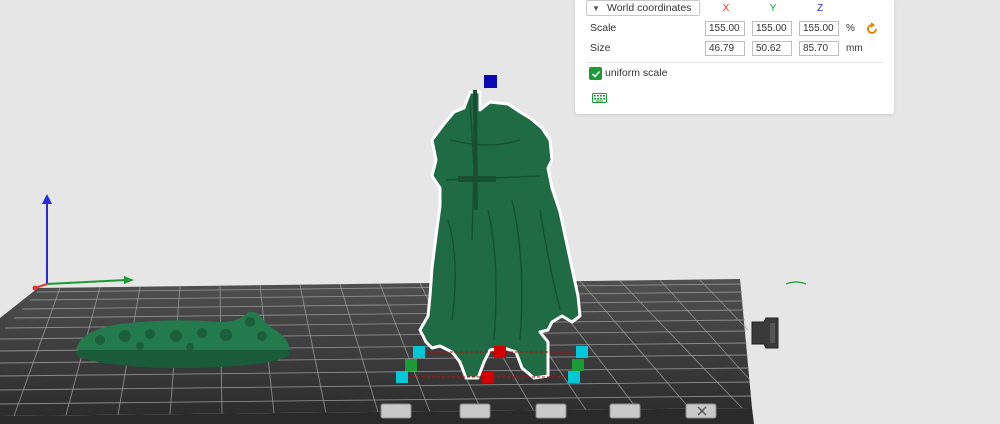  Describe the element at coordinates (854, 48) in the screenshot. I see `size-unit: mm` at that location.